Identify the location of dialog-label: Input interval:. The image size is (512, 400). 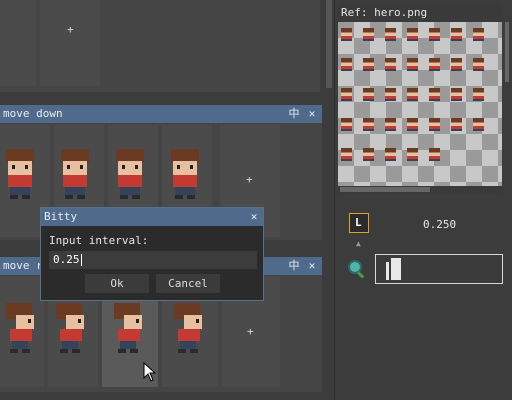
(99, 240).